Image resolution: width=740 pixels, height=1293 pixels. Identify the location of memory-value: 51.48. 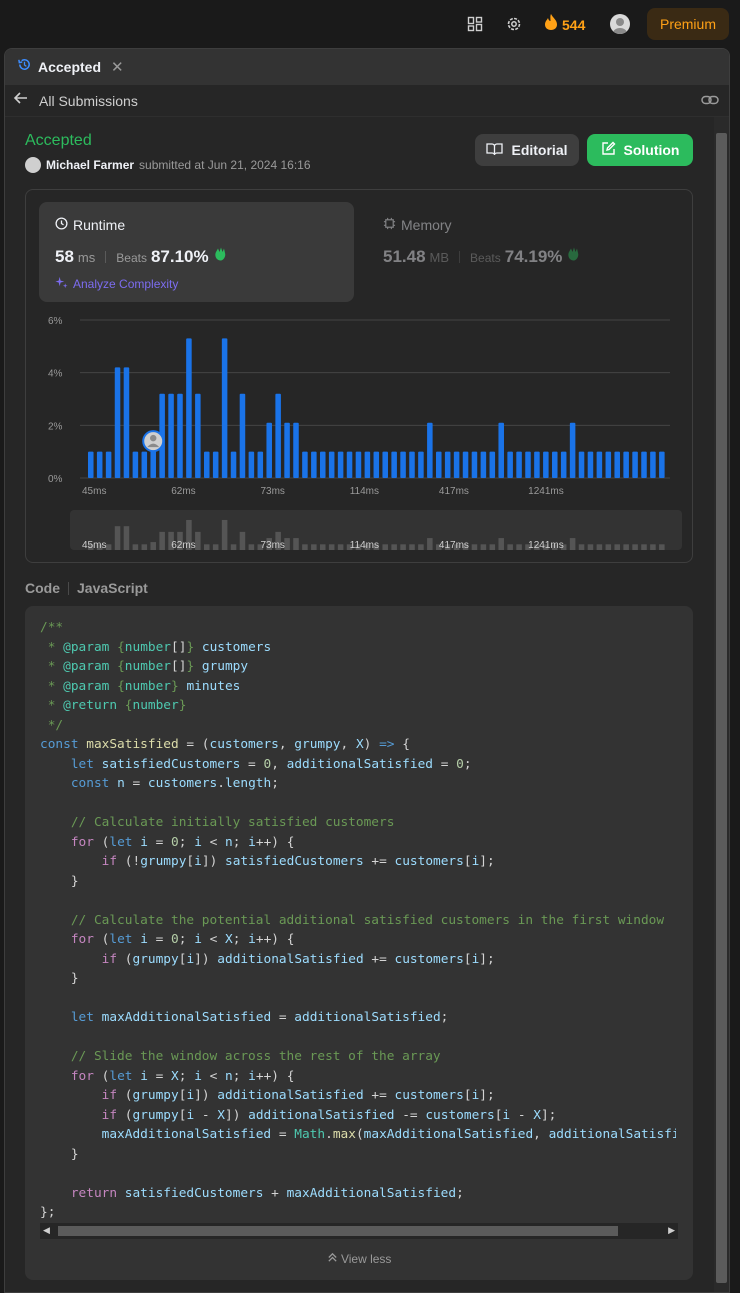
(404, 256).